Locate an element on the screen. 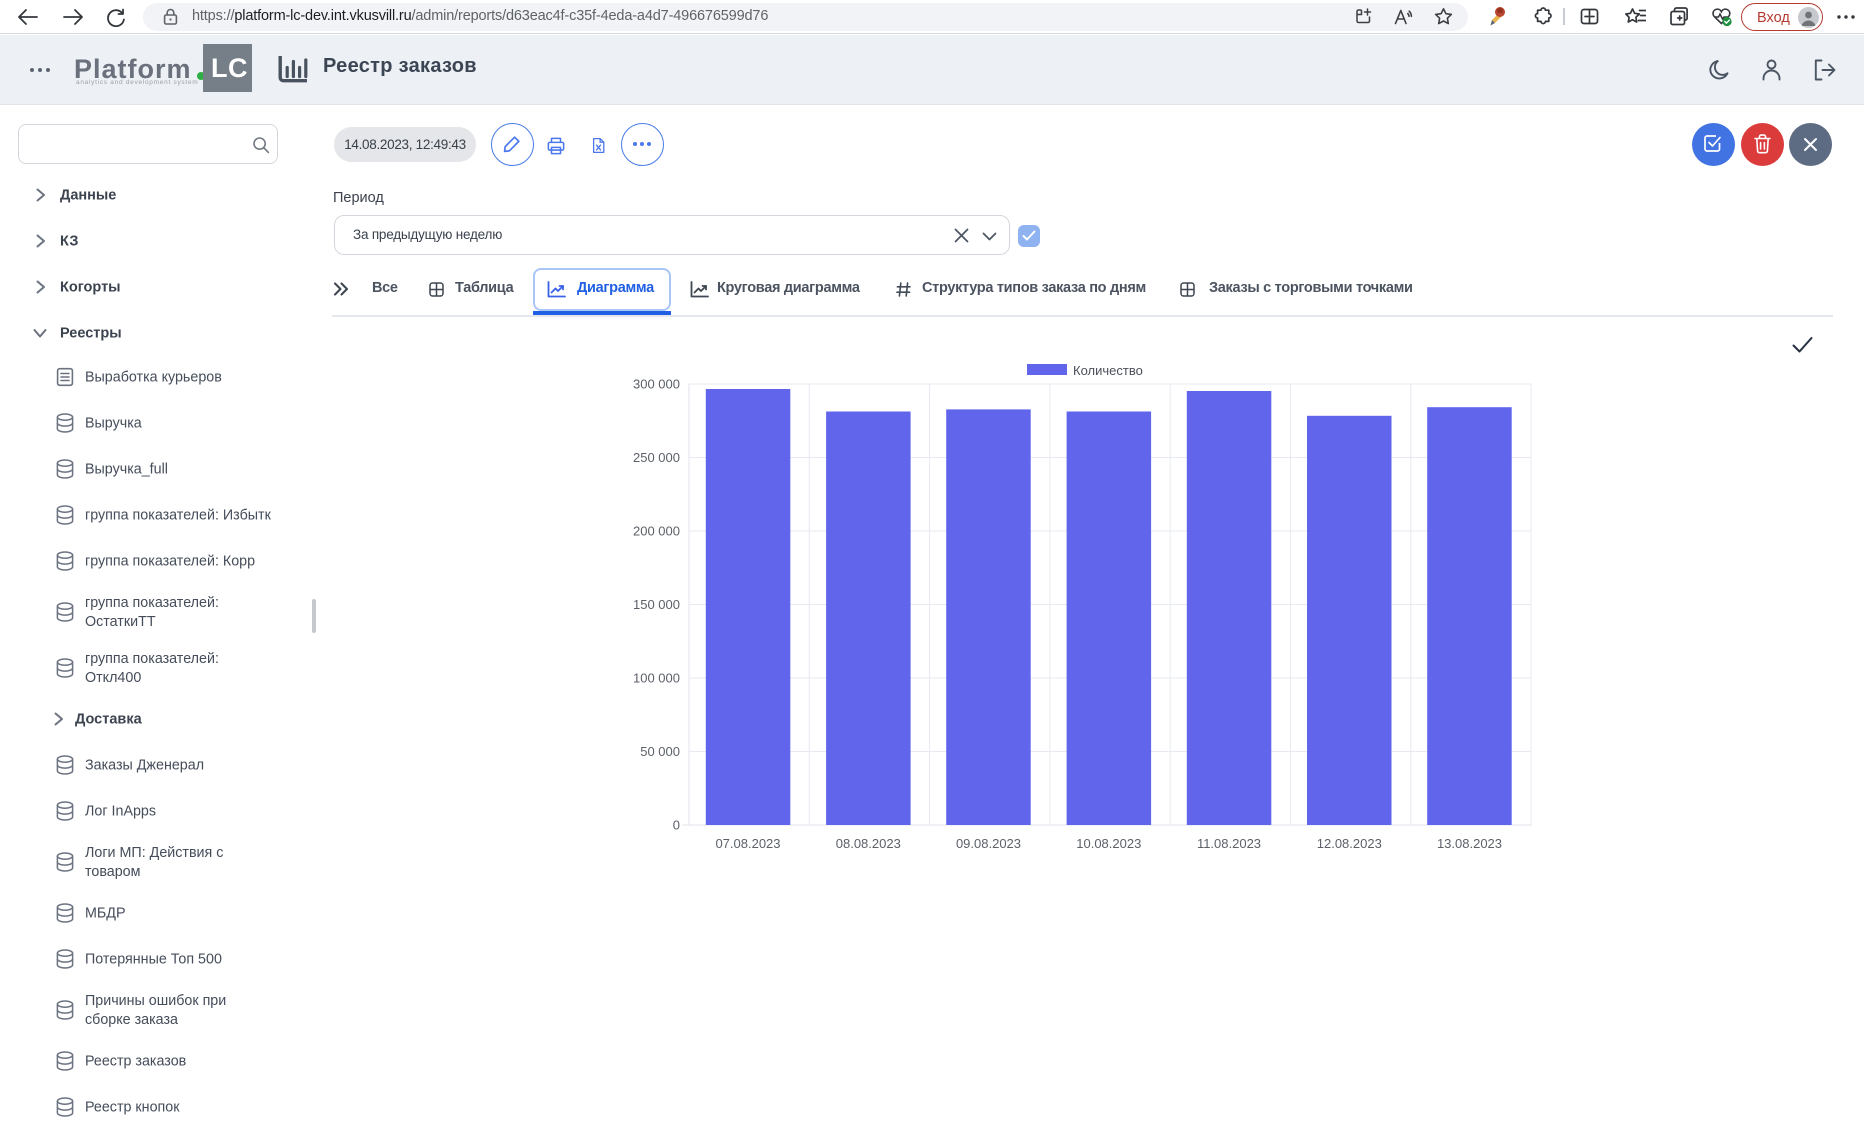 The height and width of the screenshot is (1123, 1864). svg-text: 0 is located at coordinates (676, 825).